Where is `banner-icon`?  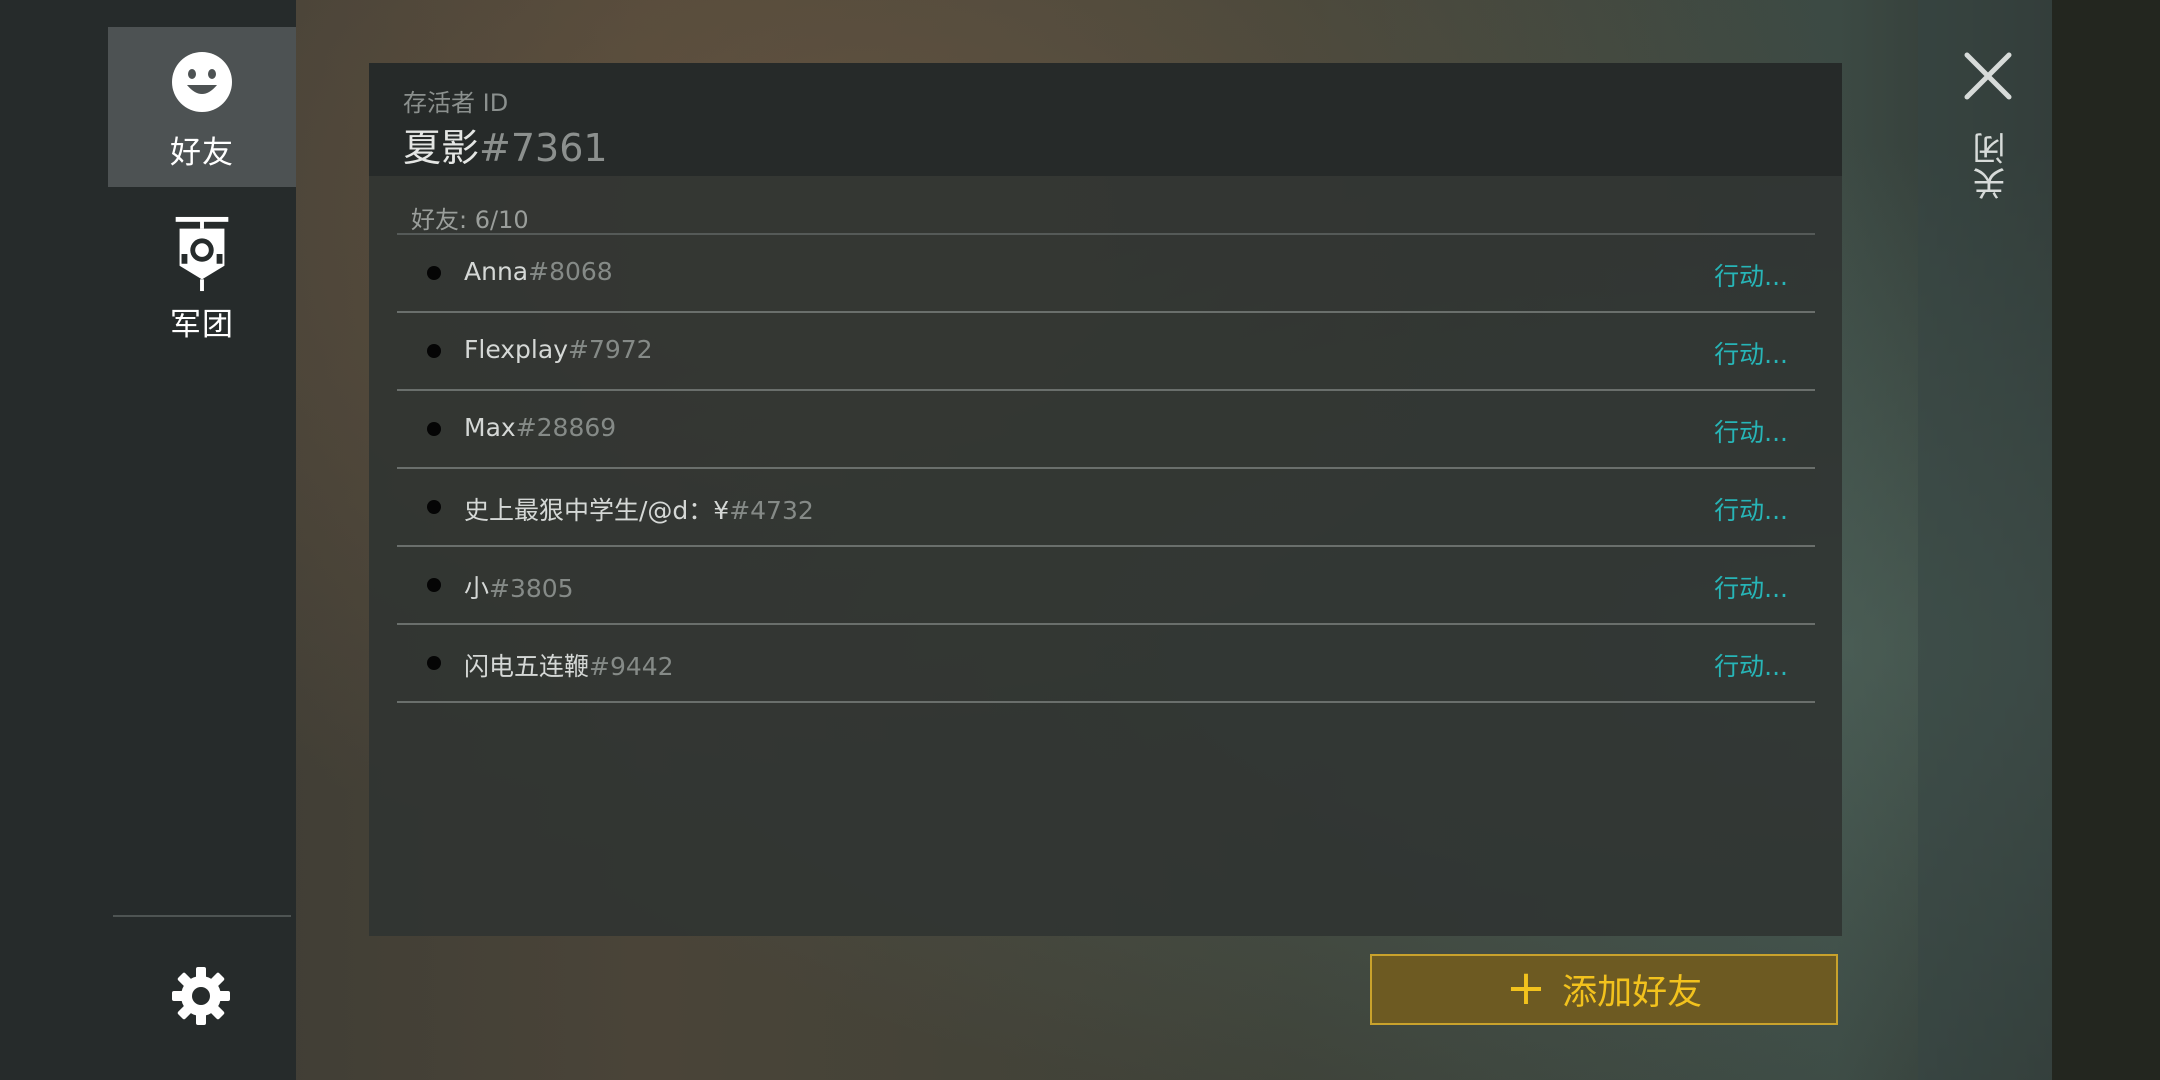
banner-icon is located at coordinates (202, 253).